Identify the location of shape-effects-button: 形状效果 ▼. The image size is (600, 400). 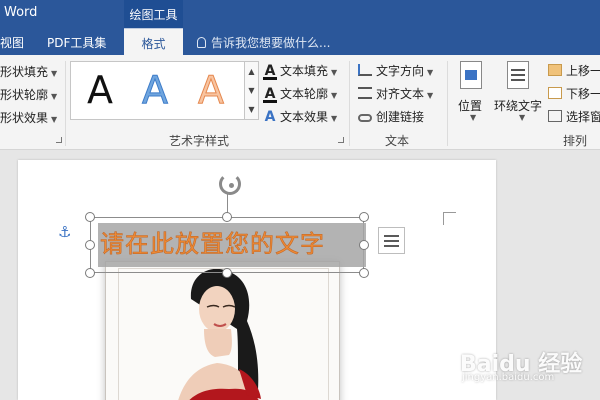
(28, 117).